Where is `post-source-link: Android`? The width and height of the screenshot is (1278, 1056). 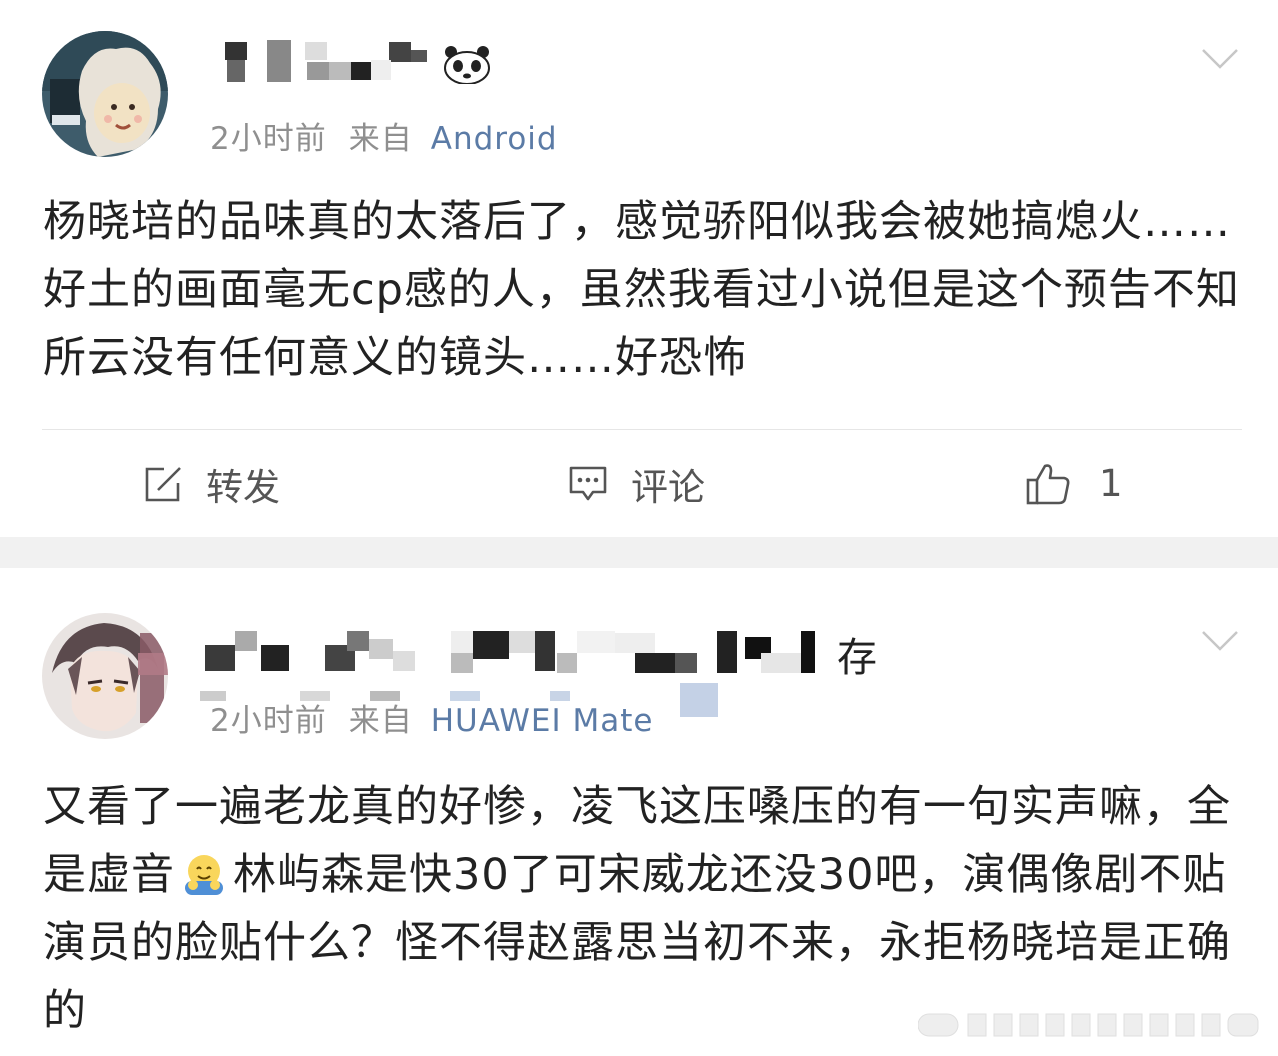
post-source-link: Android is located at coordinates (494, 139).